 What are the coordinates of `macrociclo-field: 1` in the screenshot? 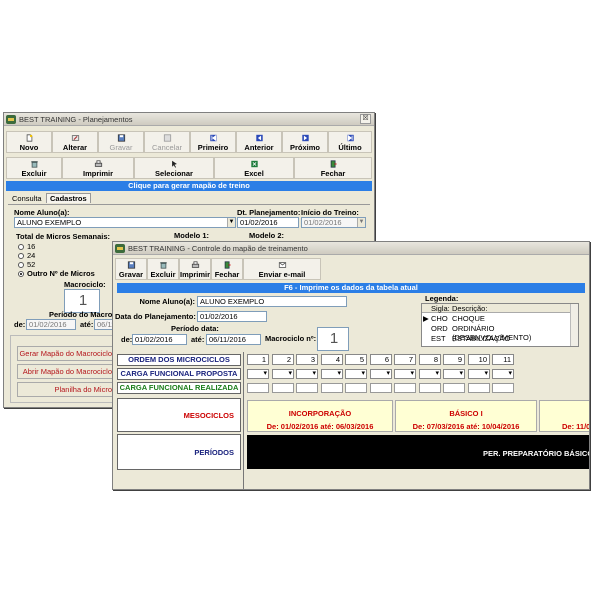 It's located at (333, 339).